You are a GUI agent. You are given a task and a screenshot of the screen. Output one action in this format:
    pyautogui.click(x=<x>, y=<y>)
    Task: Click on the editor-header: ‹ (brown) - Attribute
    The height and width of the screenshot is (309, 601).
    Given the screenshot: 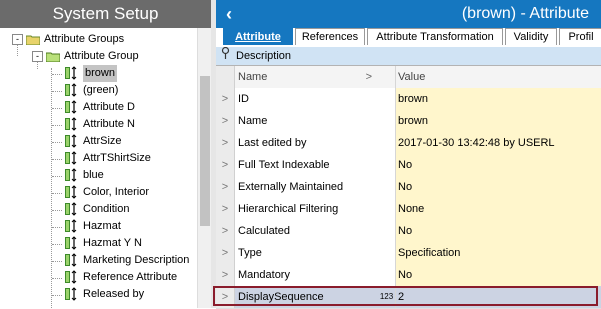 What is the action you would take?
    pyautogui.click(x=408, y=14)
    